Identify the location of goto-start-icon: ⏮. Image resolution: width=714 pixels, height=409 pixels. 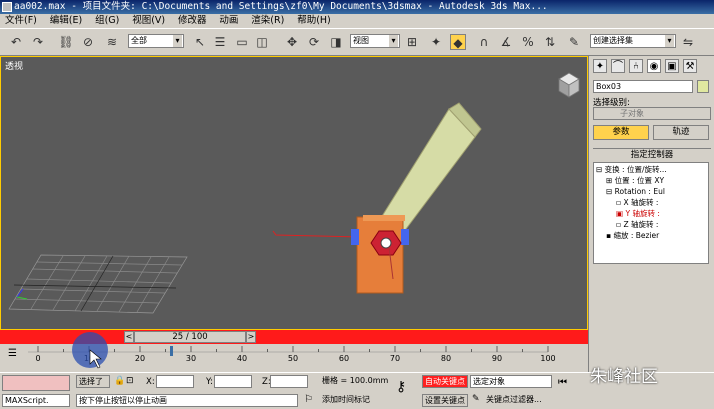
(562, 382).